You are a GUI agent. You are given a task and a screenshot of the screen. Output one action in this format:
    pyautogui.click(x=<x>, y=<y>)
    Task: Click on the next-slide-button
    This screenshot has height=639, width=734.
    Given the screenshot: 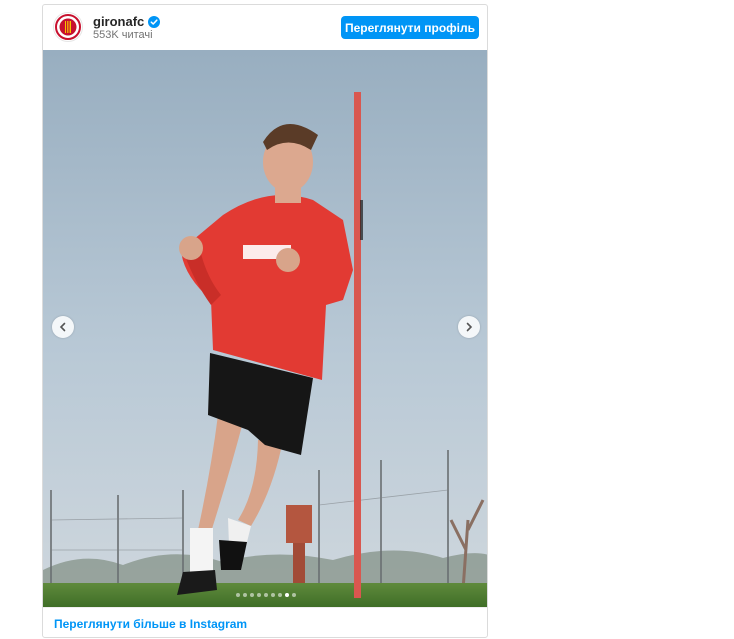 What is the action you would take?
    pyautogui.click(x=469, y=327)
    